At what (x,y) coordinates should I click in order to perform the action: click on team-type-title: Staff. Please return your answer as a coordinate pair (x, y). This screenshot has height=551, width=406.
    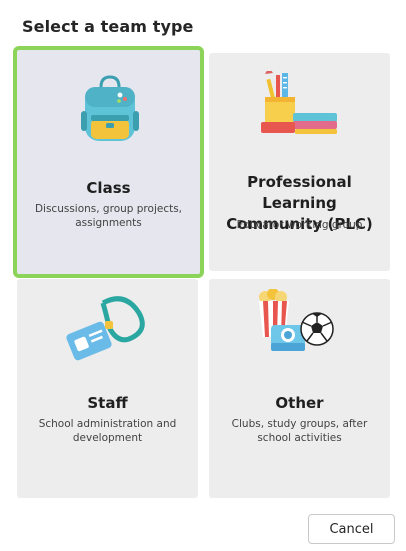
    Looking at the image, I should click on (107, 403).